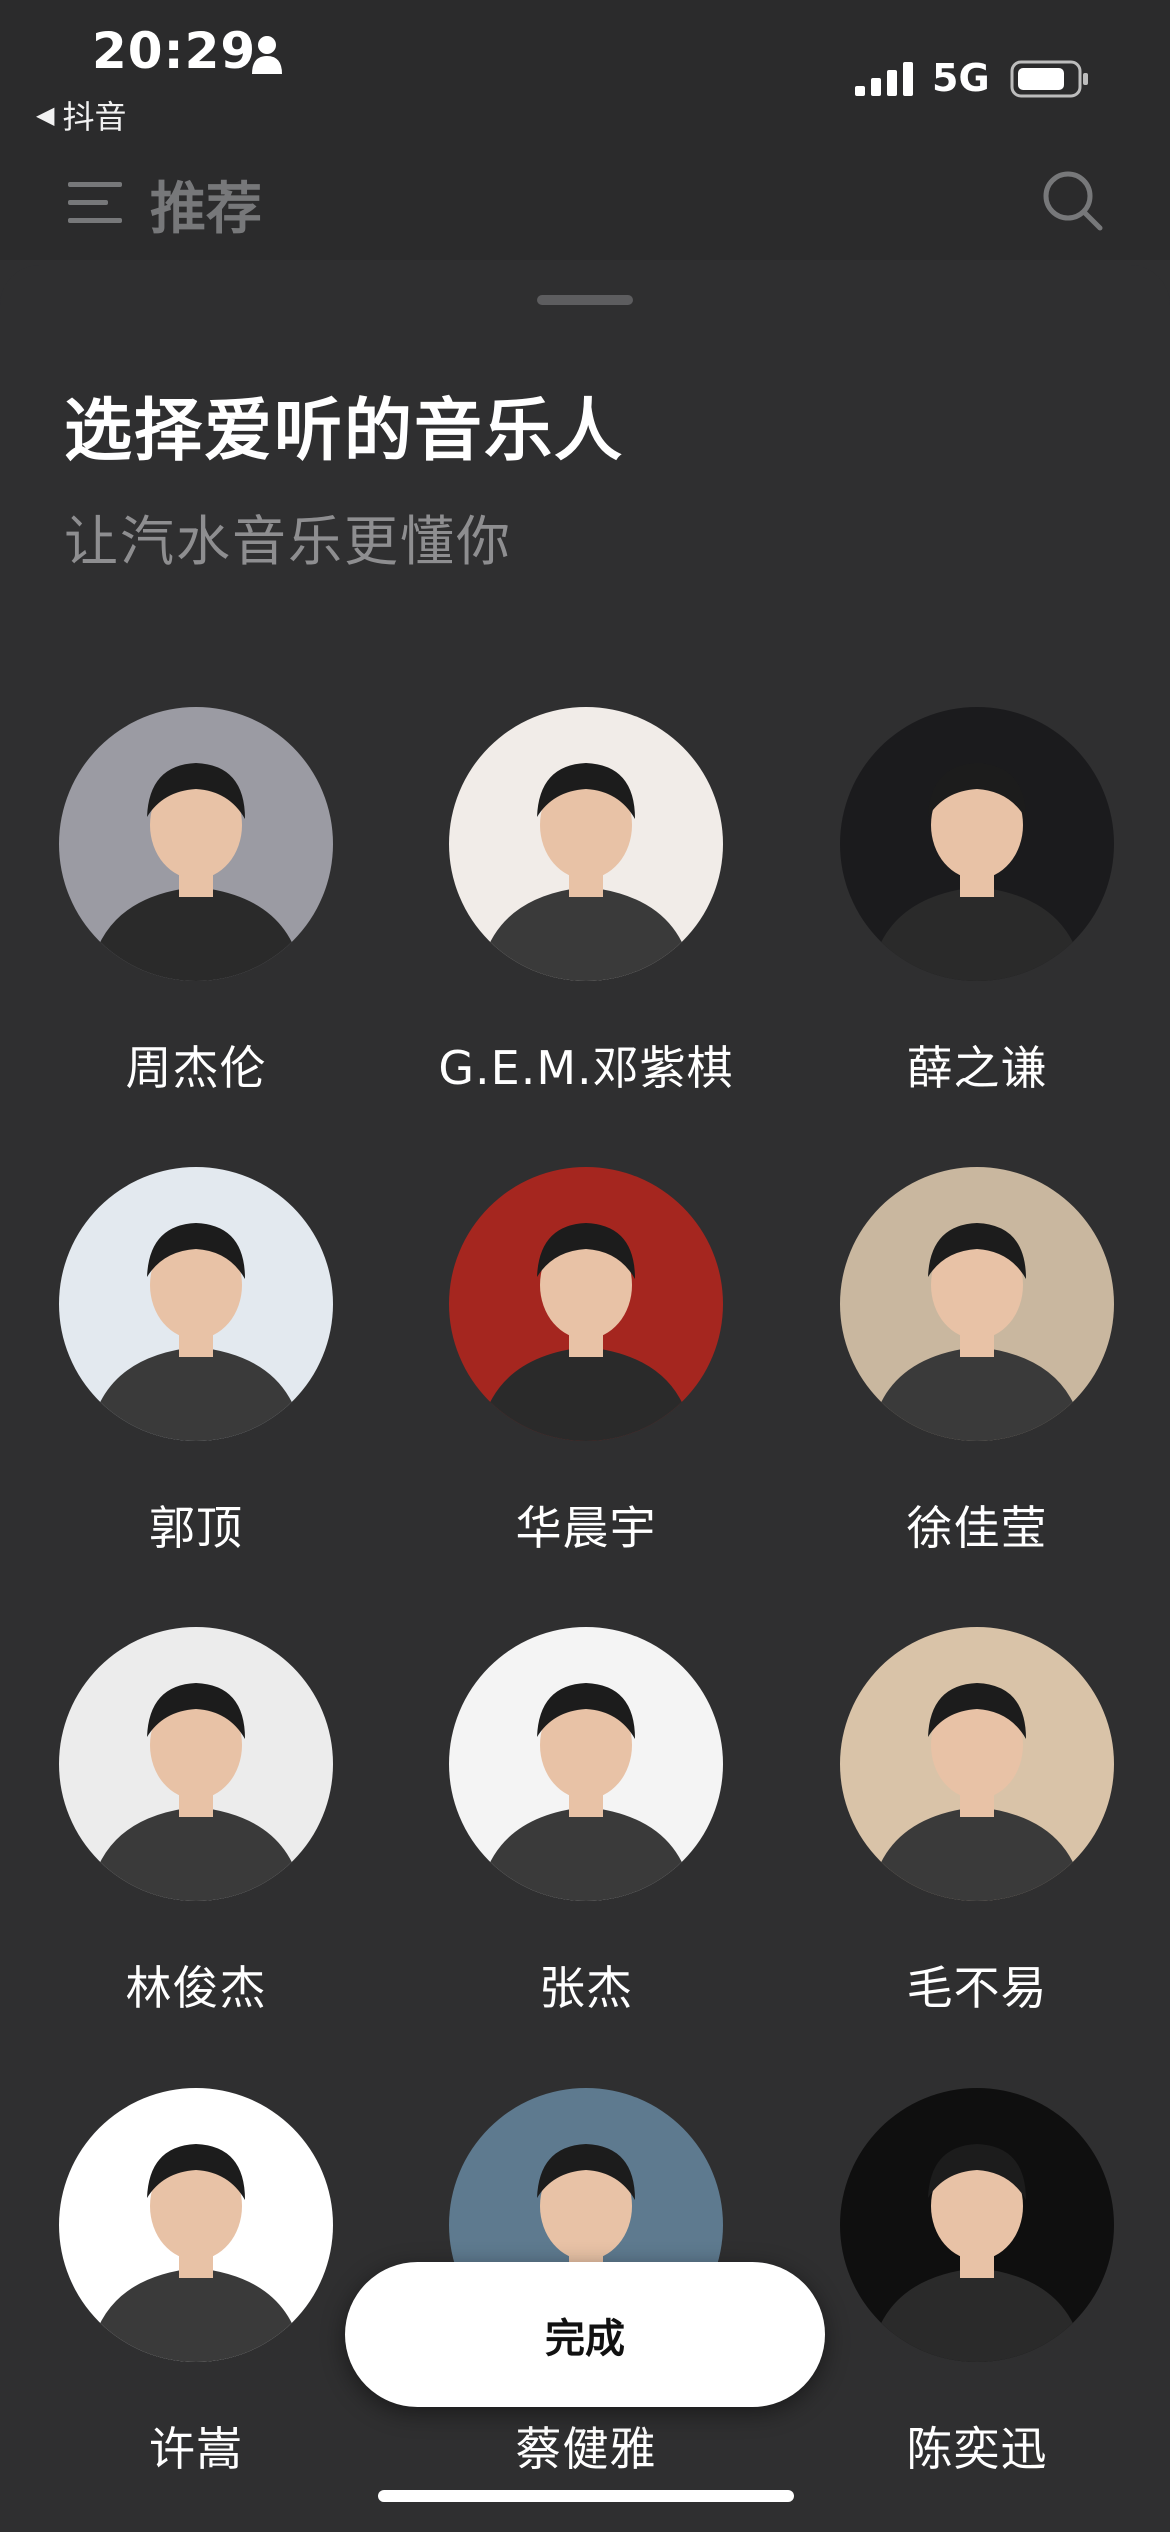 This screenshot has width=1170, height=2532. I want to click on battery-icon, so click(1049, 79).